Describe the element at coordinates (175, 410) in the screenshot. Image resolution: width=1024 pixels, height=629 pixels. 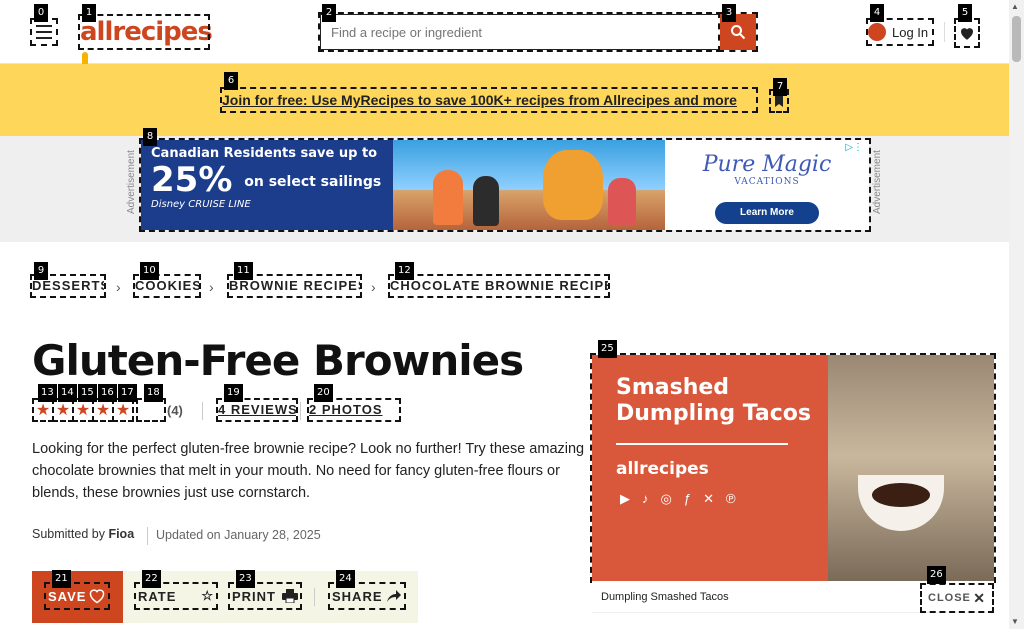
I see `rating-count: (4)` at that location.